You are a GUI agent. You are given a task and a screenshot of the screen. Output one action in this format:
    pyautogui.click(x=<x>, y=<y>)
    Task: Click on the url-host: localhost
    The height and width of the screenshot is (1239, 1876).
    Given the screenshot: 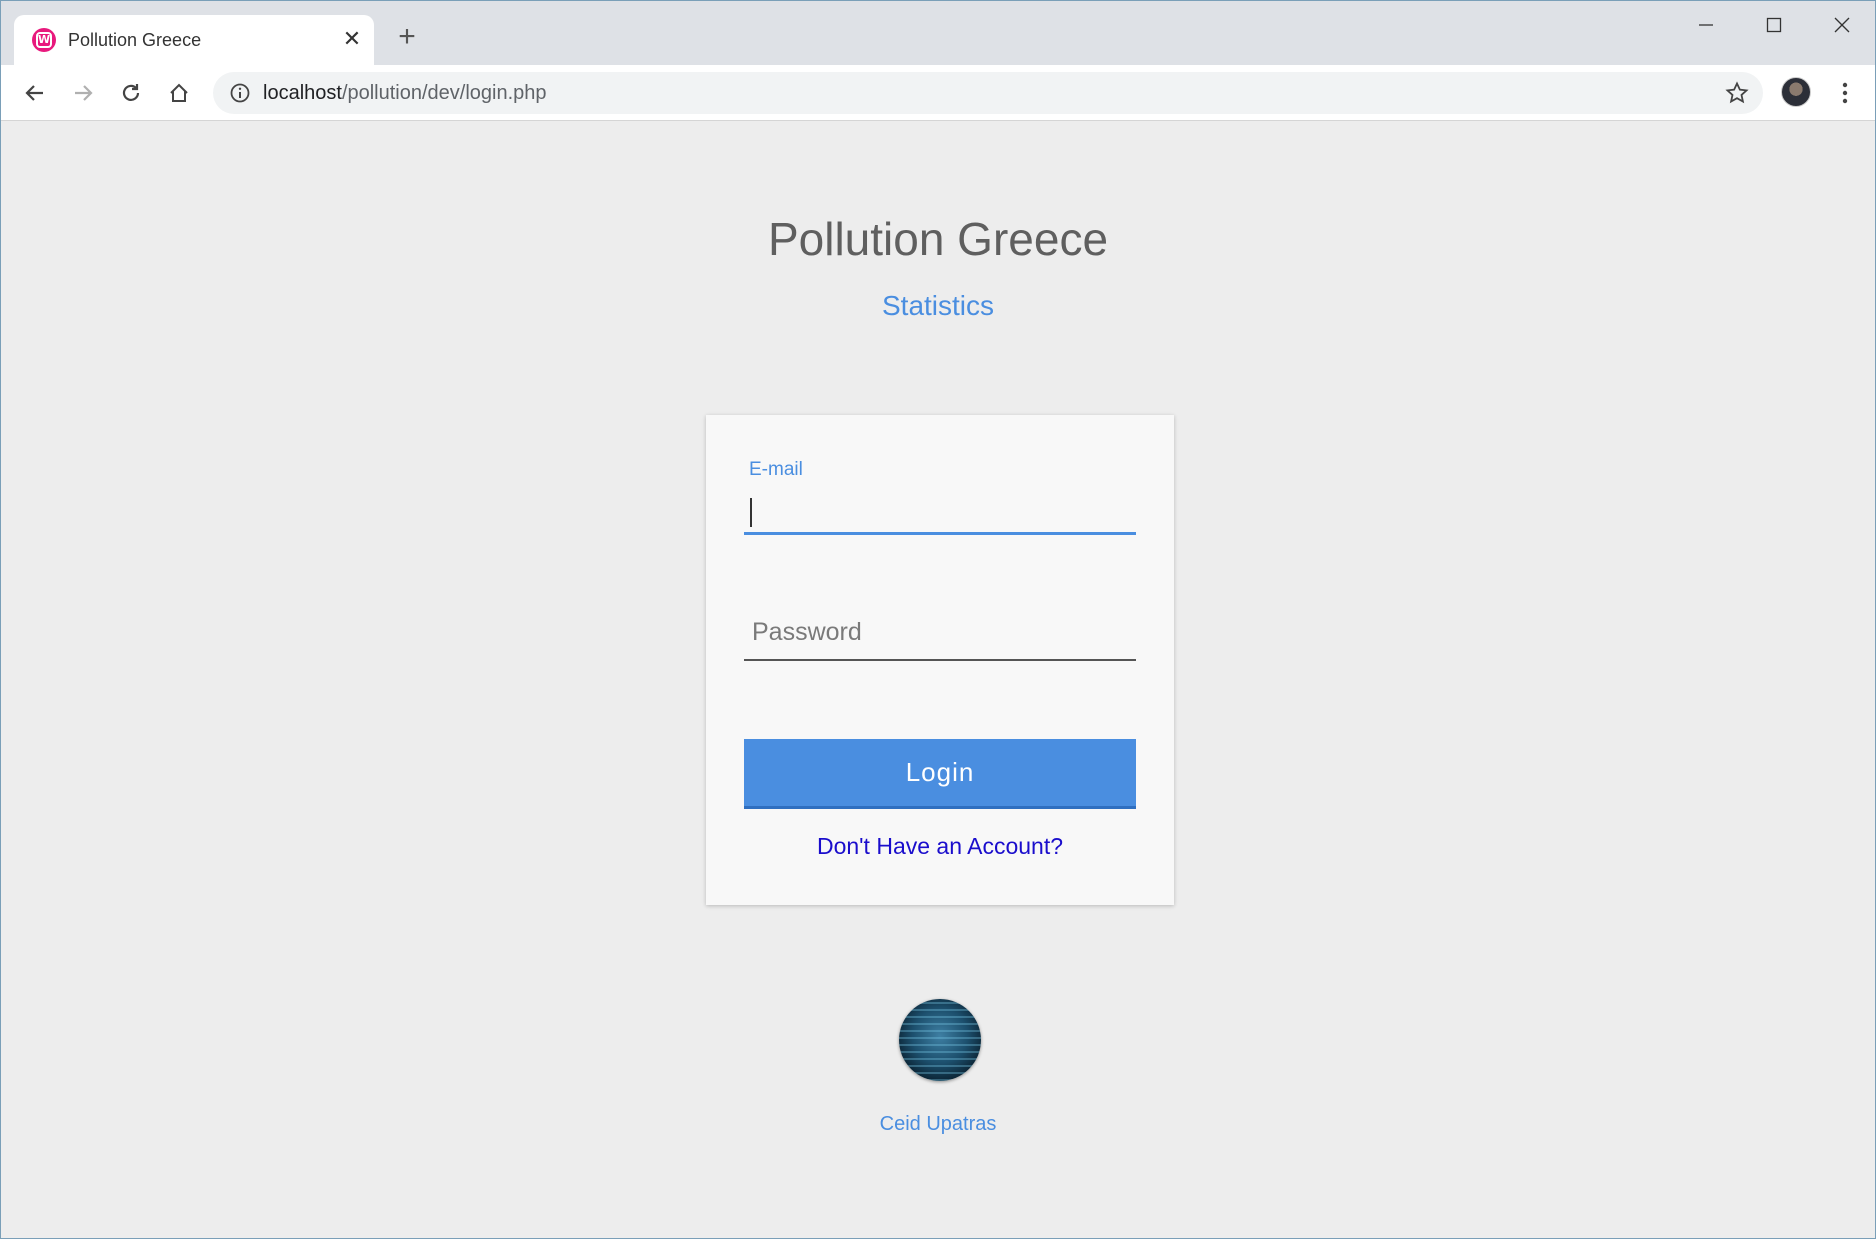 What is the action you would take?
    pyautogui.click(x=302, y=93)
    